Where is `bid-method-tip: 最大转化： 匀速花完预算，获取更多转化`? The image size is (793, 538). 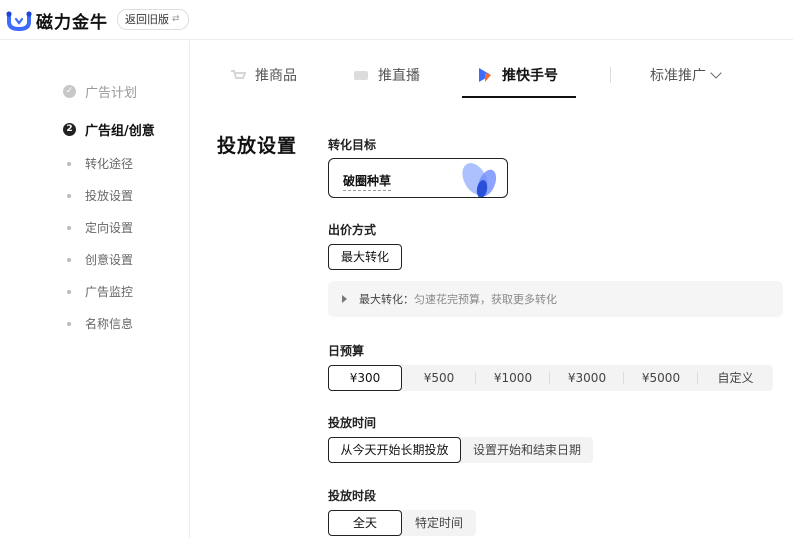
bid-method-tip: 最大转化： 匀速花完预算，获取更多转化 is located at coordinates (555, 299).